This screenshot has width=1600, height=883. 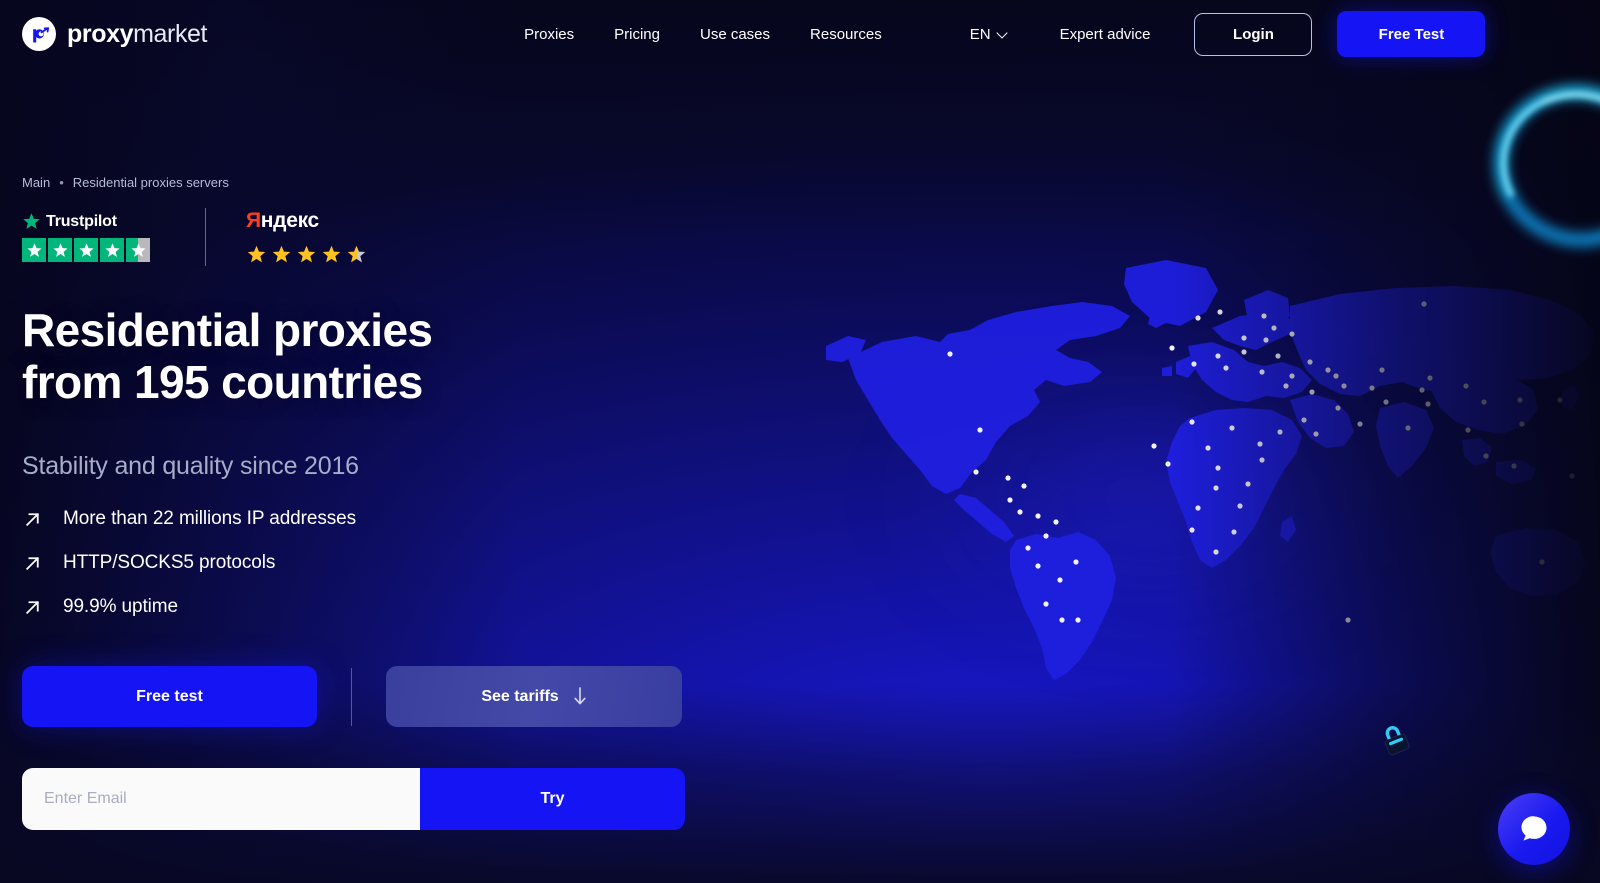 I want to click on page-title: Residential proxies from 195 countries, so click(x=227, y=356).